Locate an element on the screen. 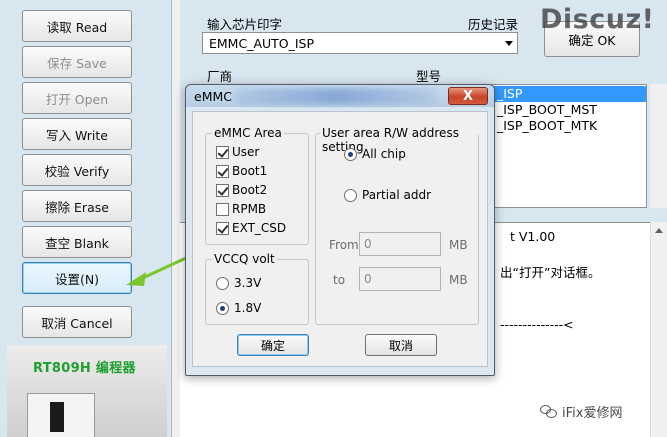 The width and height of the screenshot is (667, 437). log-line: t V1.00 is located at coordinates (533, 236).